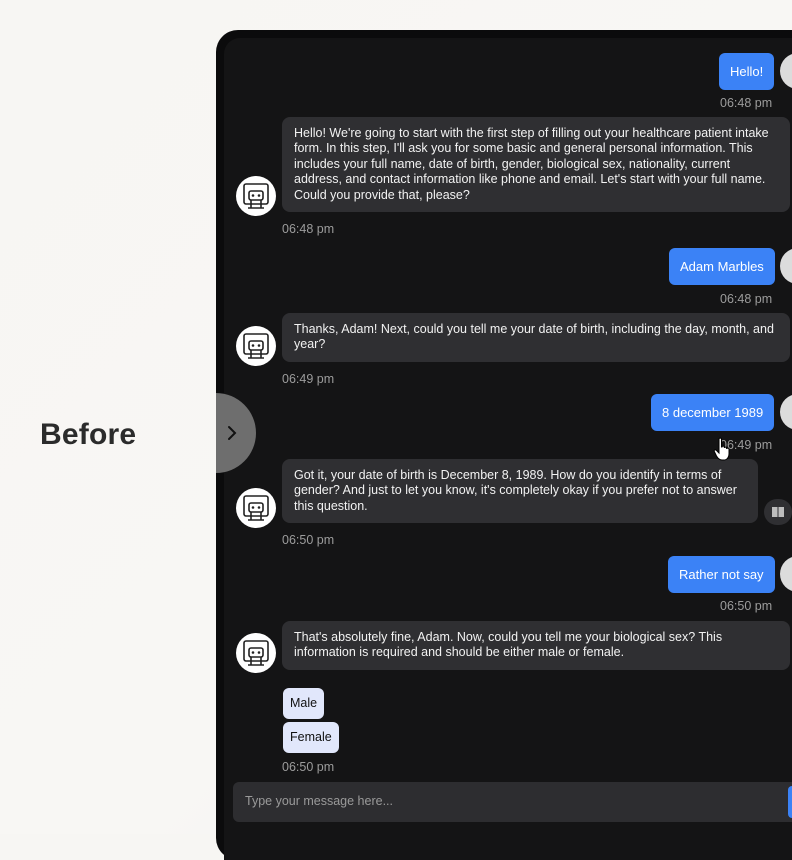 Image resolution: width=792 pixels, height=860 pixels. I want to click on user-message-bubble: Rather not say, so click(721, 574).